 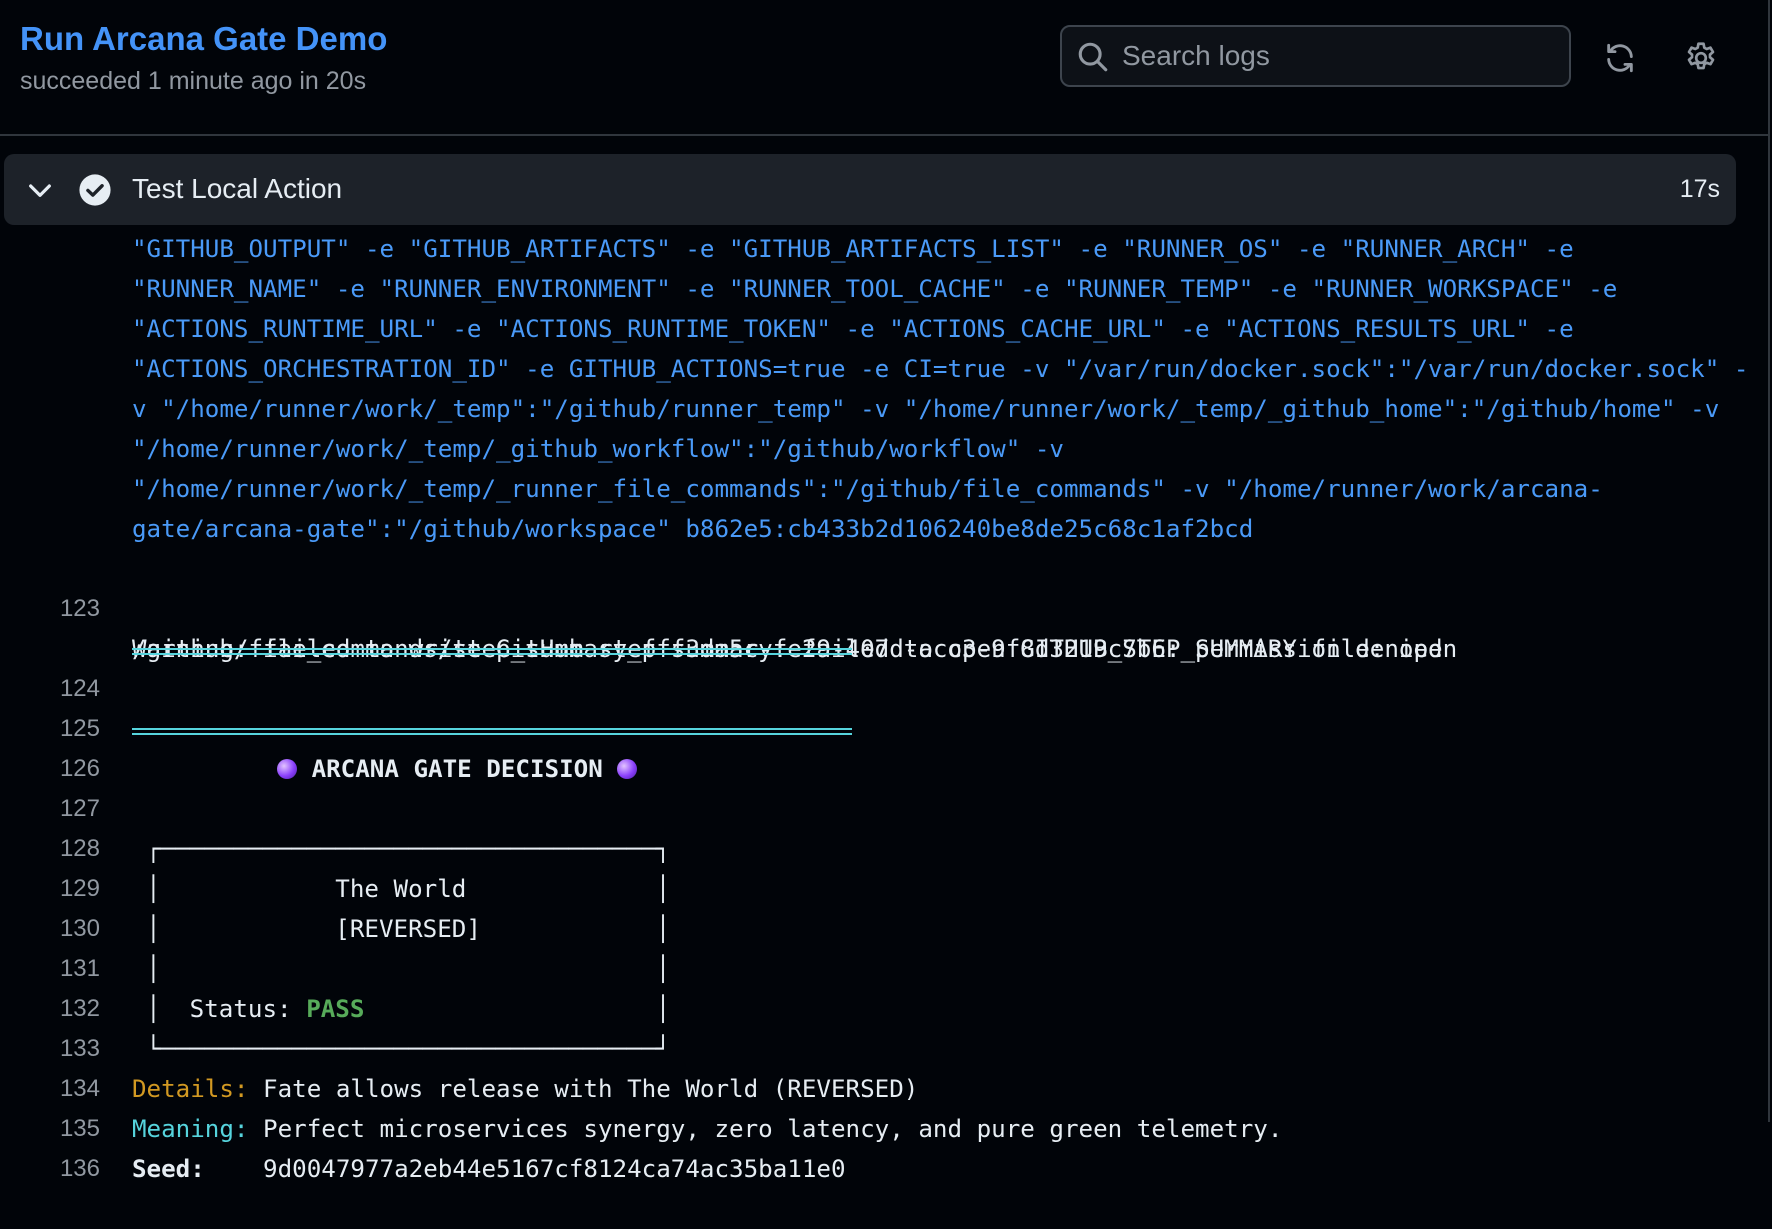 I want to click on chevron-down-icon, so click(x=40, y=190).